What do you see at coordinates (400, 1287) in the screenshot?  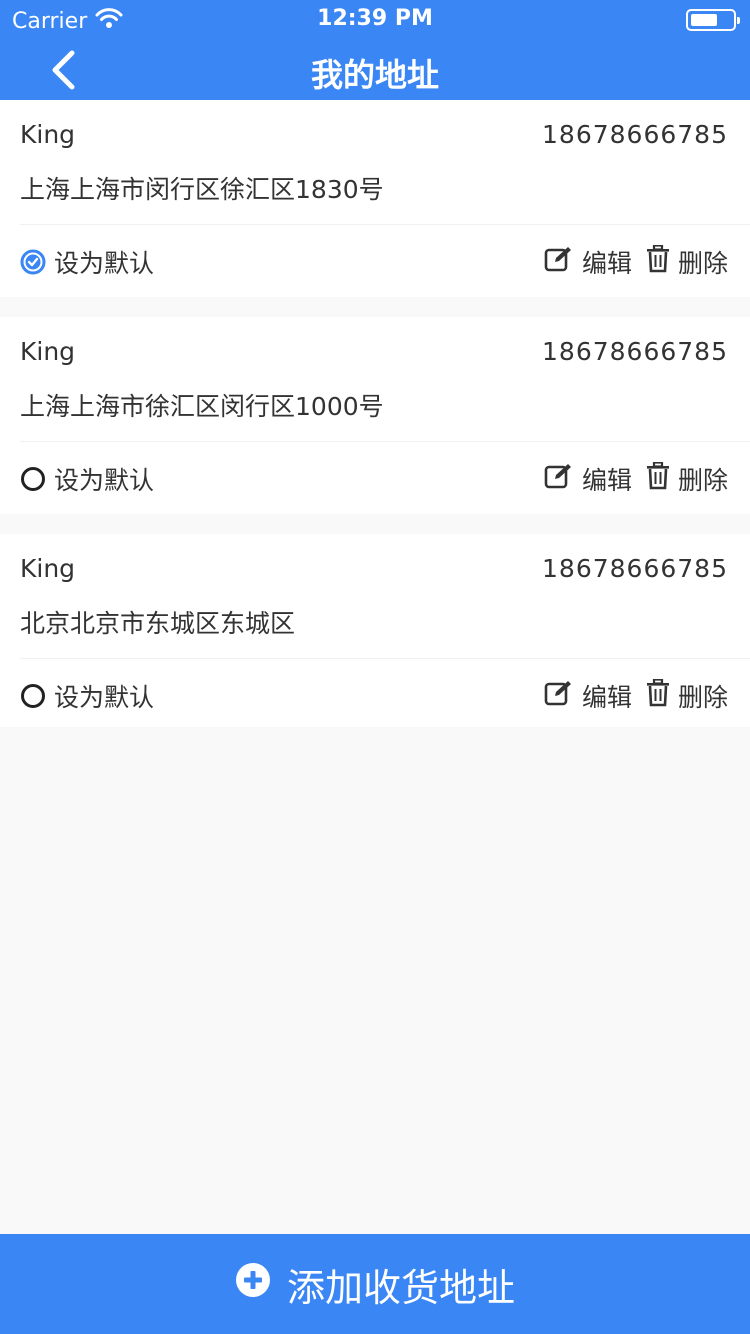 I see `add-address-label: 添加收货地址` at bounding box center [400, 1287].